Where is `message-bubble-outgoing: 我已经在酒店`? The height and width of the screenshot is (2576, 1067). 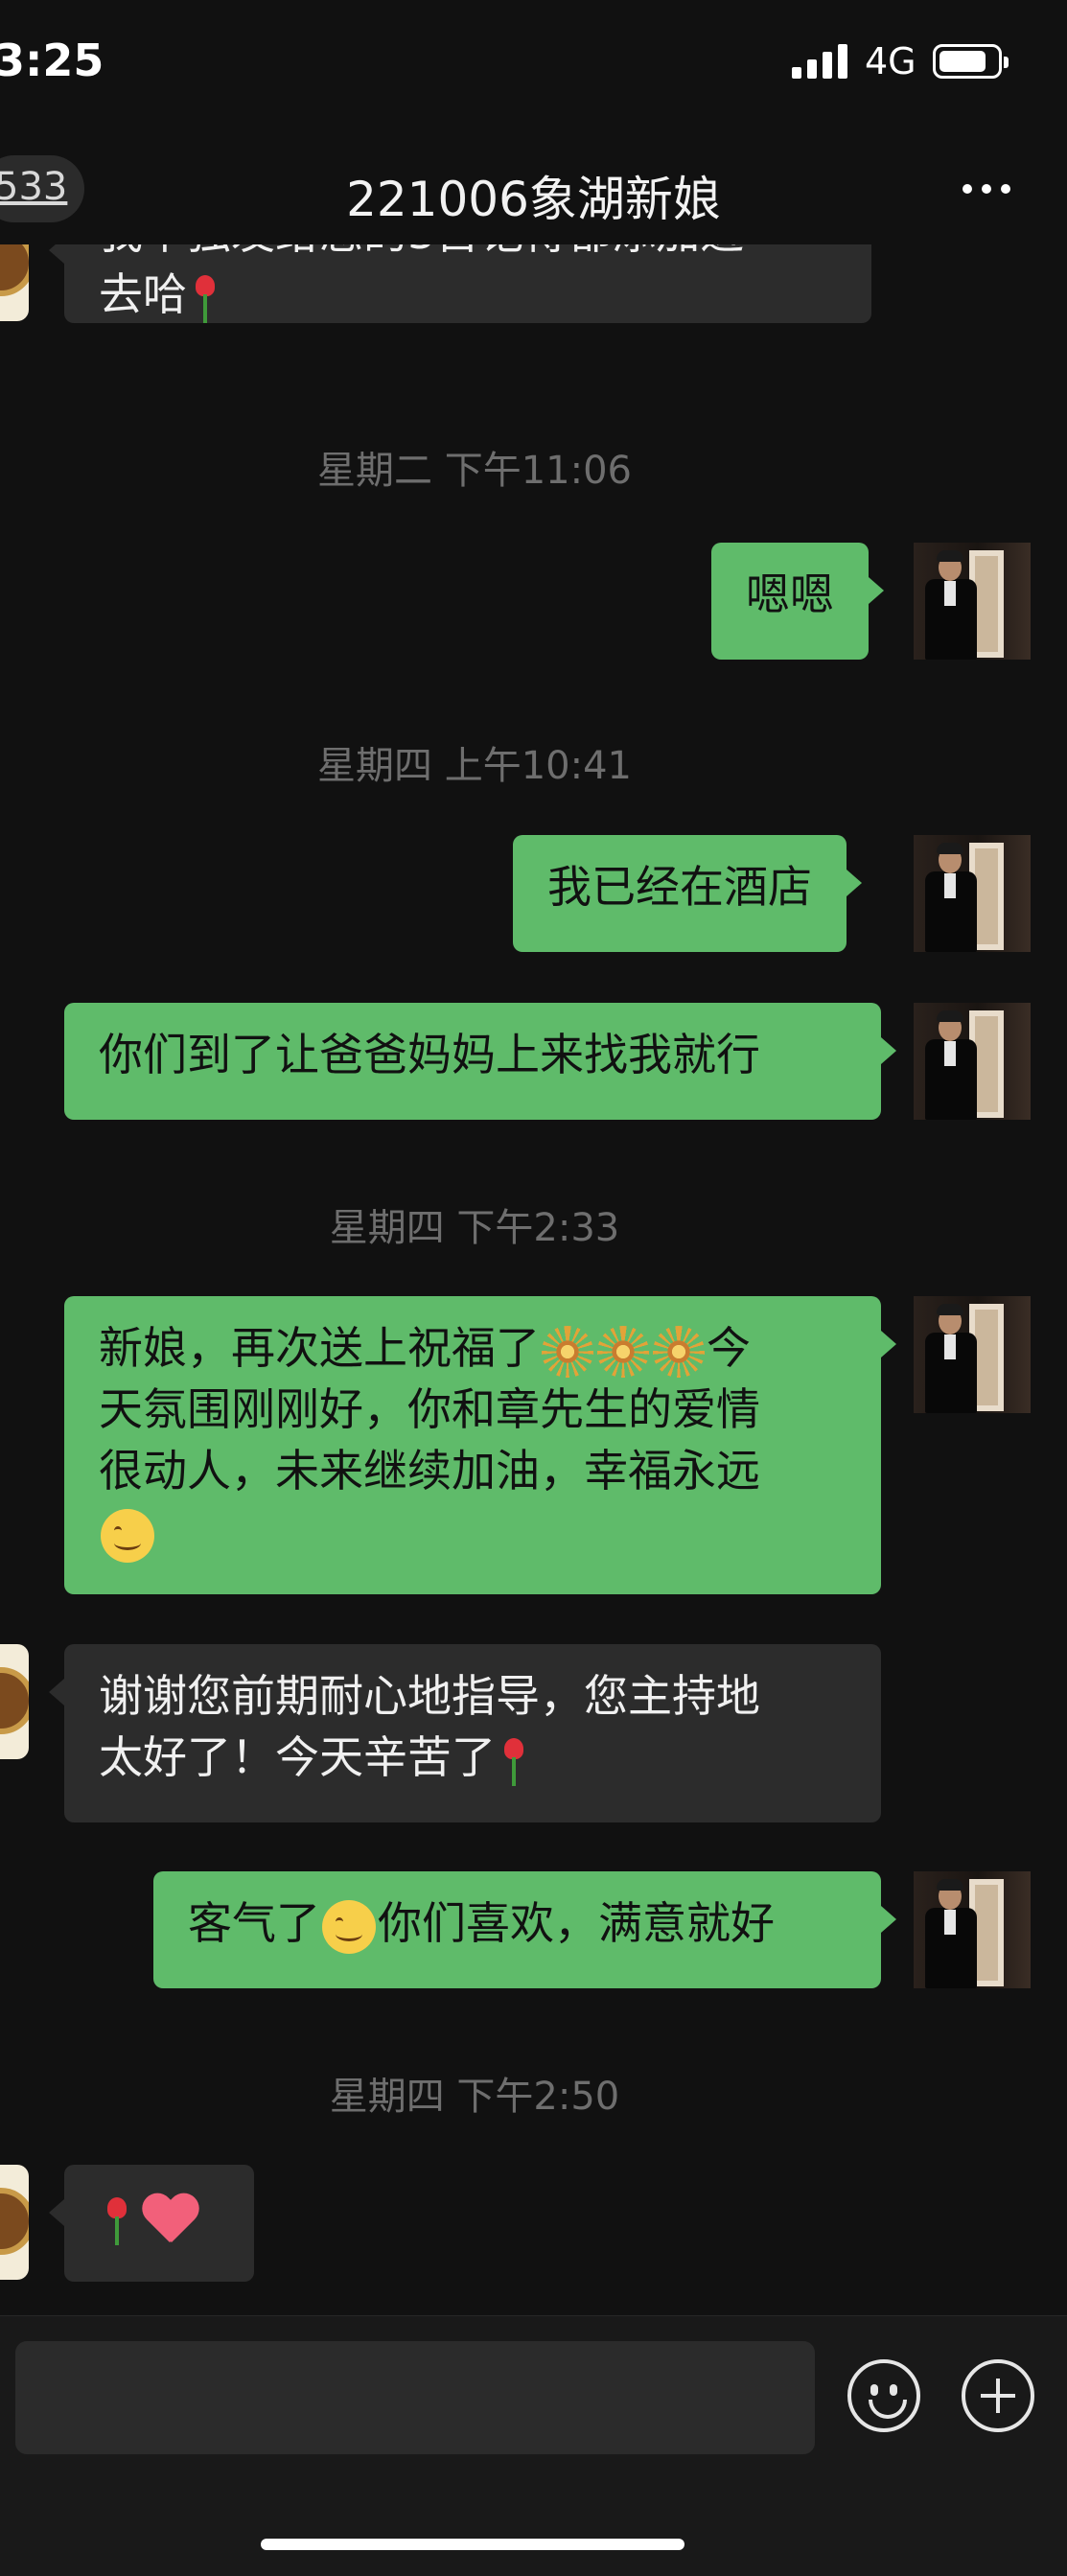 message-bubble-outgoing: 我已经在酒店 is located at coordinates (687, 894).